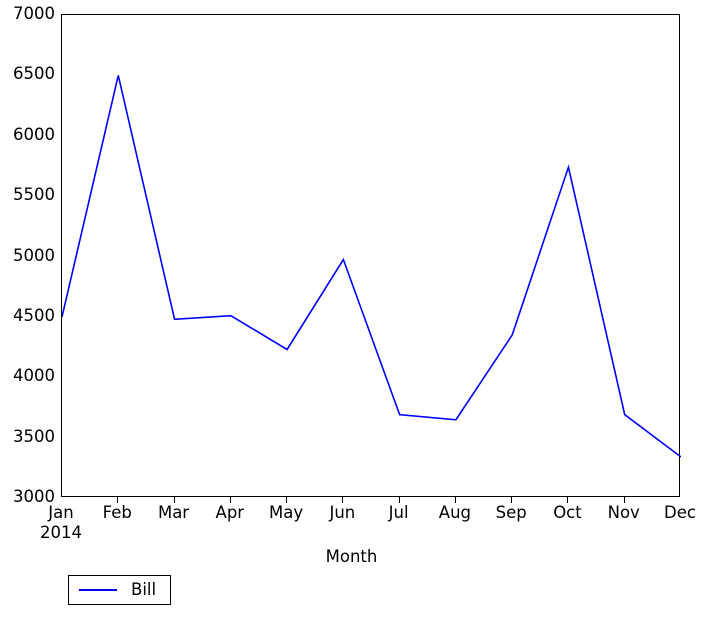 The image size is (703, 621). I want to click on legend: Bill, so click(120, 590).